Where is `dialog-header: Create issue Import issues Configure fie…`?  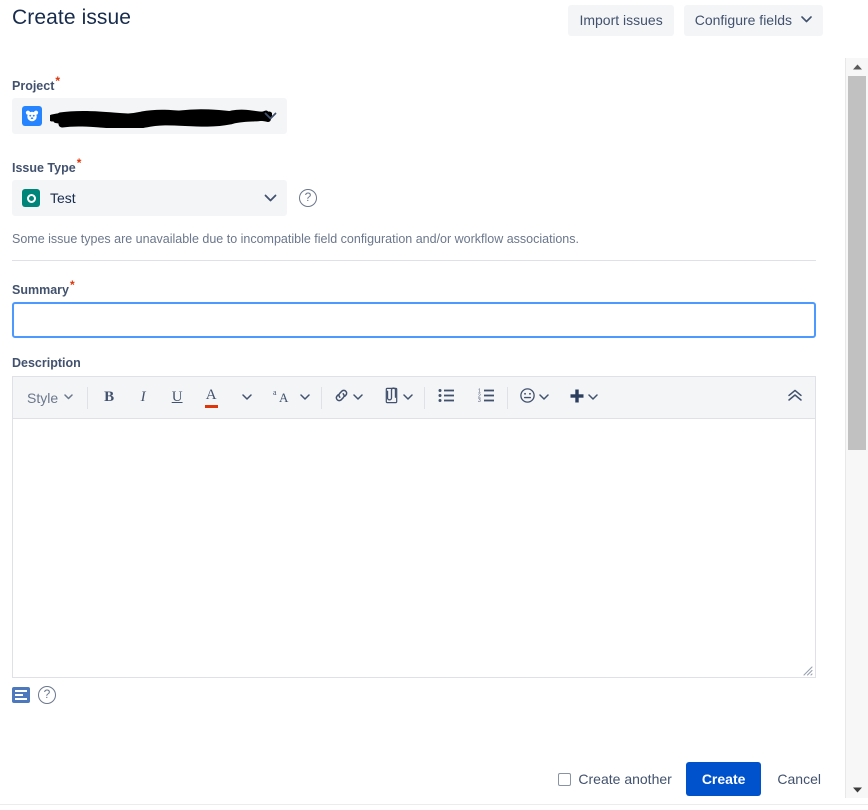 dialog-header: Create issue Import issues Configure fie… is located at coordinates (422, 26).